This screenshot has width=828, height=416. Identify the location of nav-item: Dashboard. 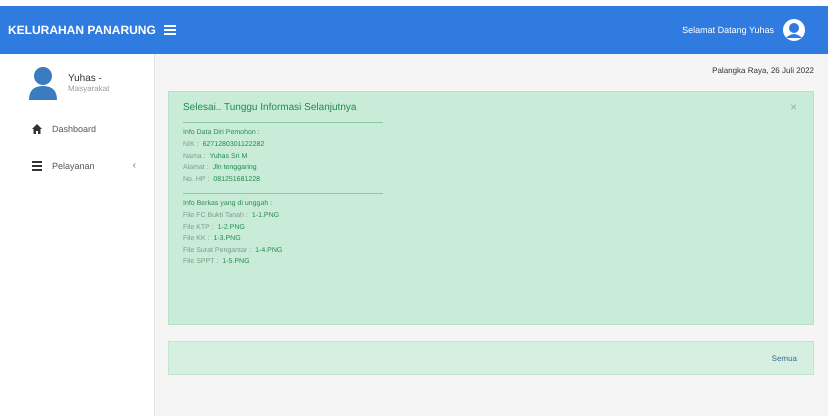
(77, 129).